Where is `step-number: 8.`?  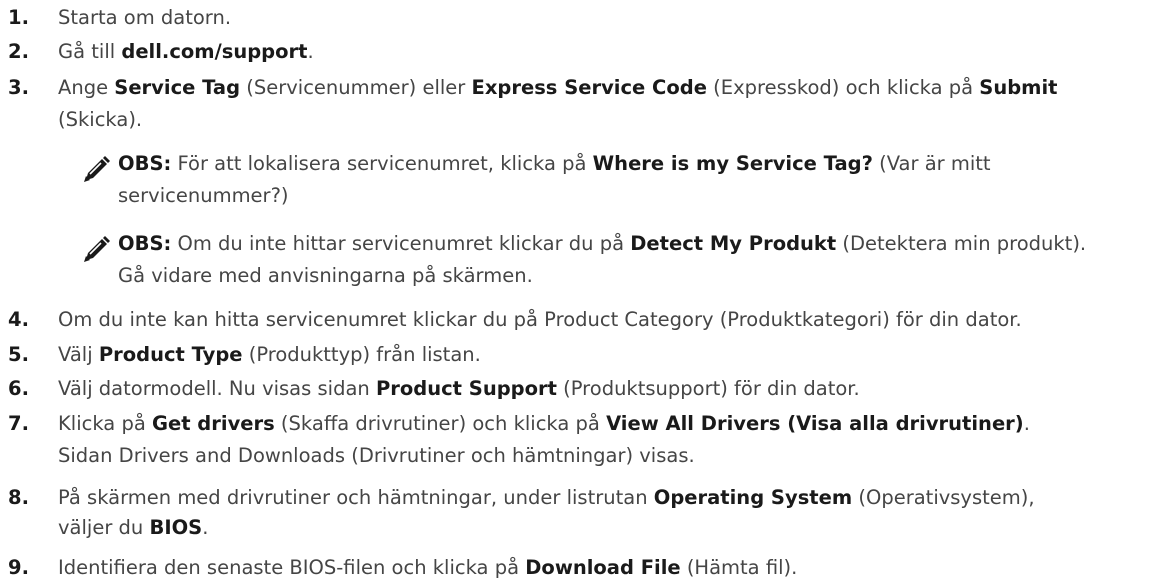 step-number: 8. is located at coordinates (18, 497).